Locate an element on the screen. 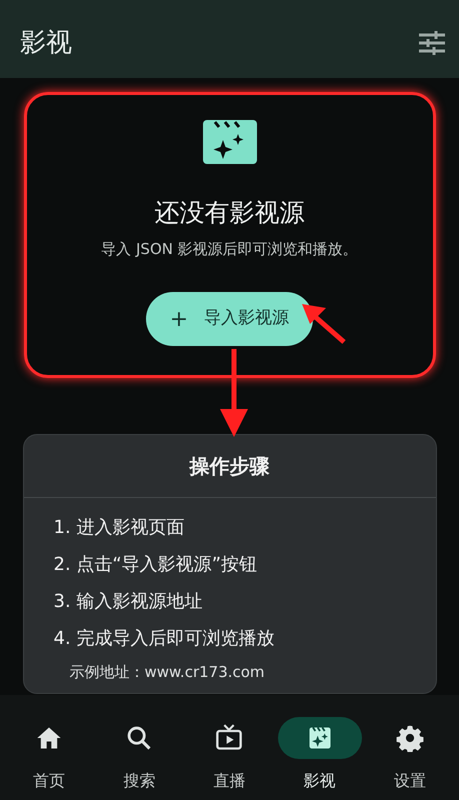 The image size is (459, 800). plus-icon: + is located at coordinates (179, 319).